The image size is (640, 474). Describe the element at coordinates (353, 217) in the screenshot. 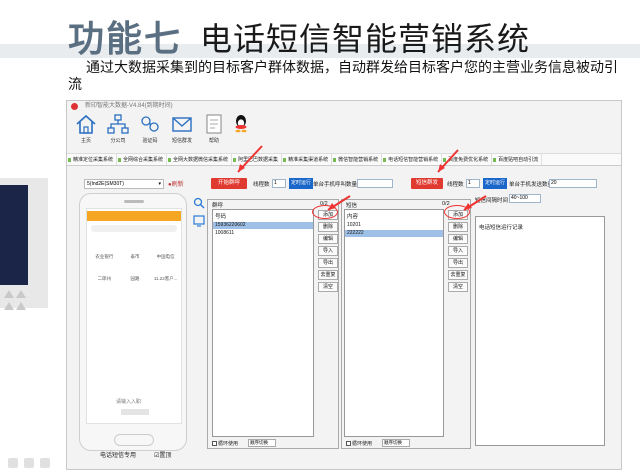

I see `sms-column-header: 内容` at that location.